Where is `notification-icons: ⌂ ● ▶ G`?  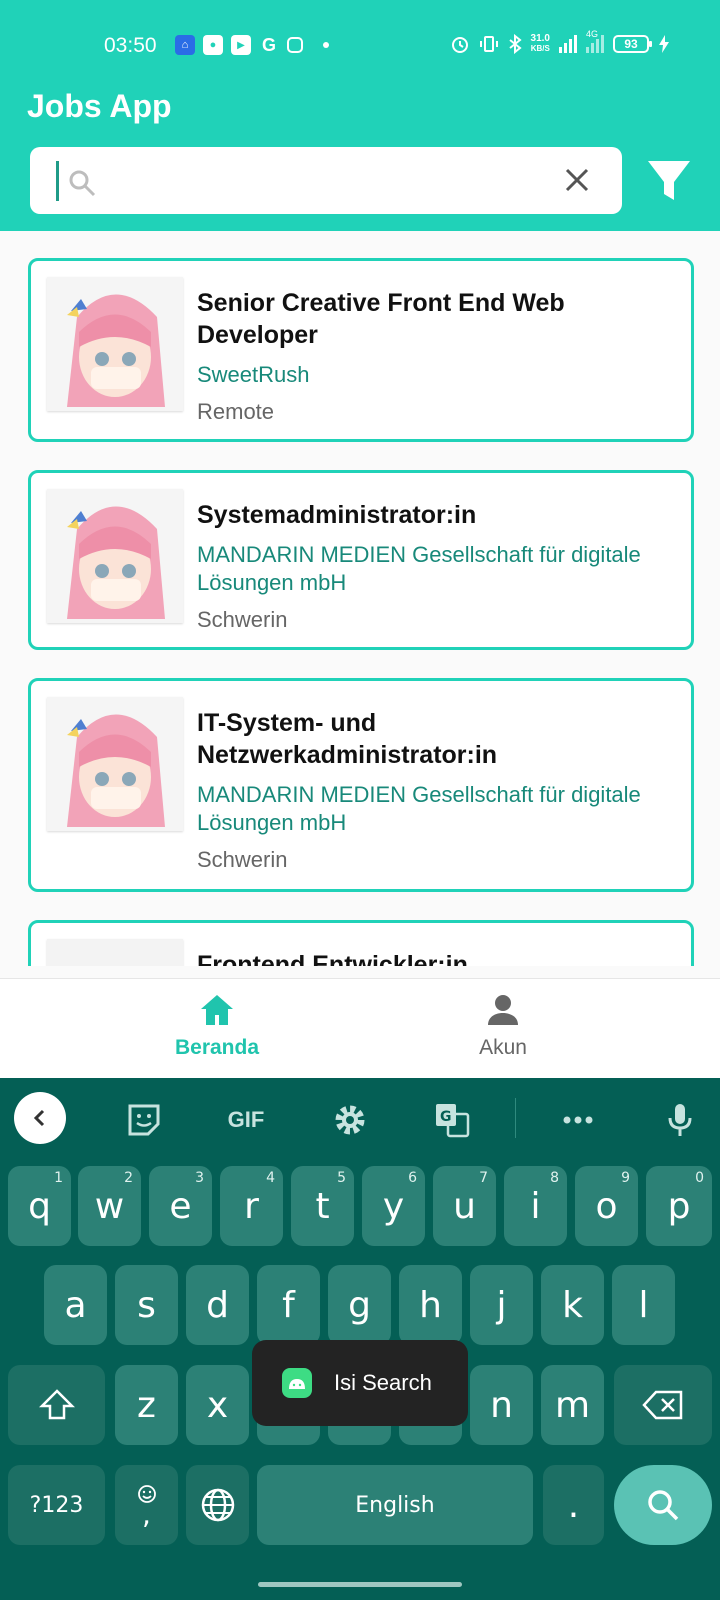
notification-icons: ⌂ ● ▶ G is located at coordinates (252, 45).